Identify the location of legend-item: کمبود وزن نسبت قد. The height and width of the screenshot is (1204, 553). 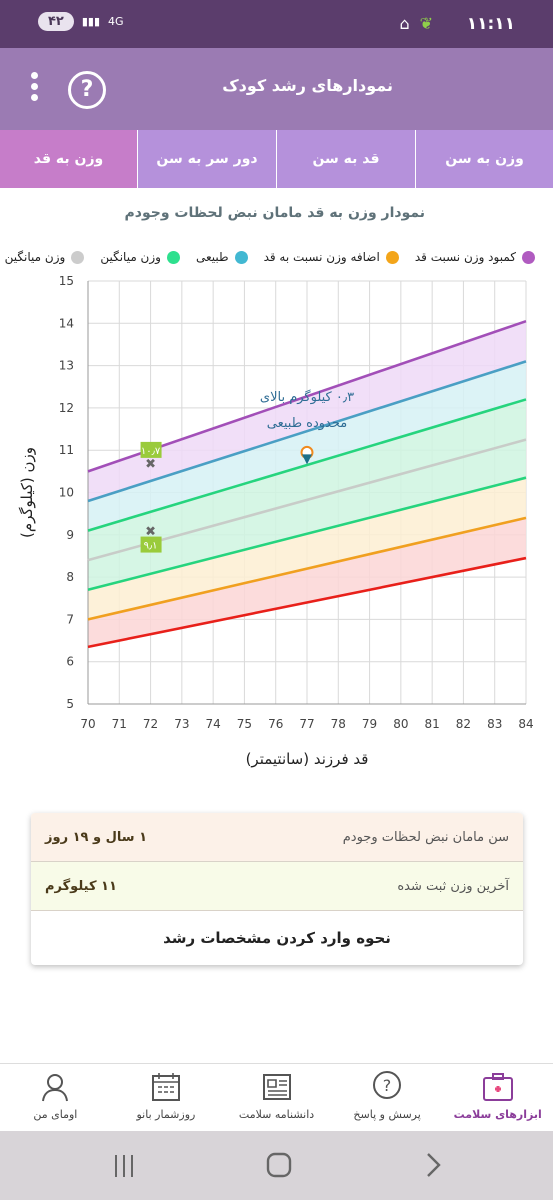
(475, 257).